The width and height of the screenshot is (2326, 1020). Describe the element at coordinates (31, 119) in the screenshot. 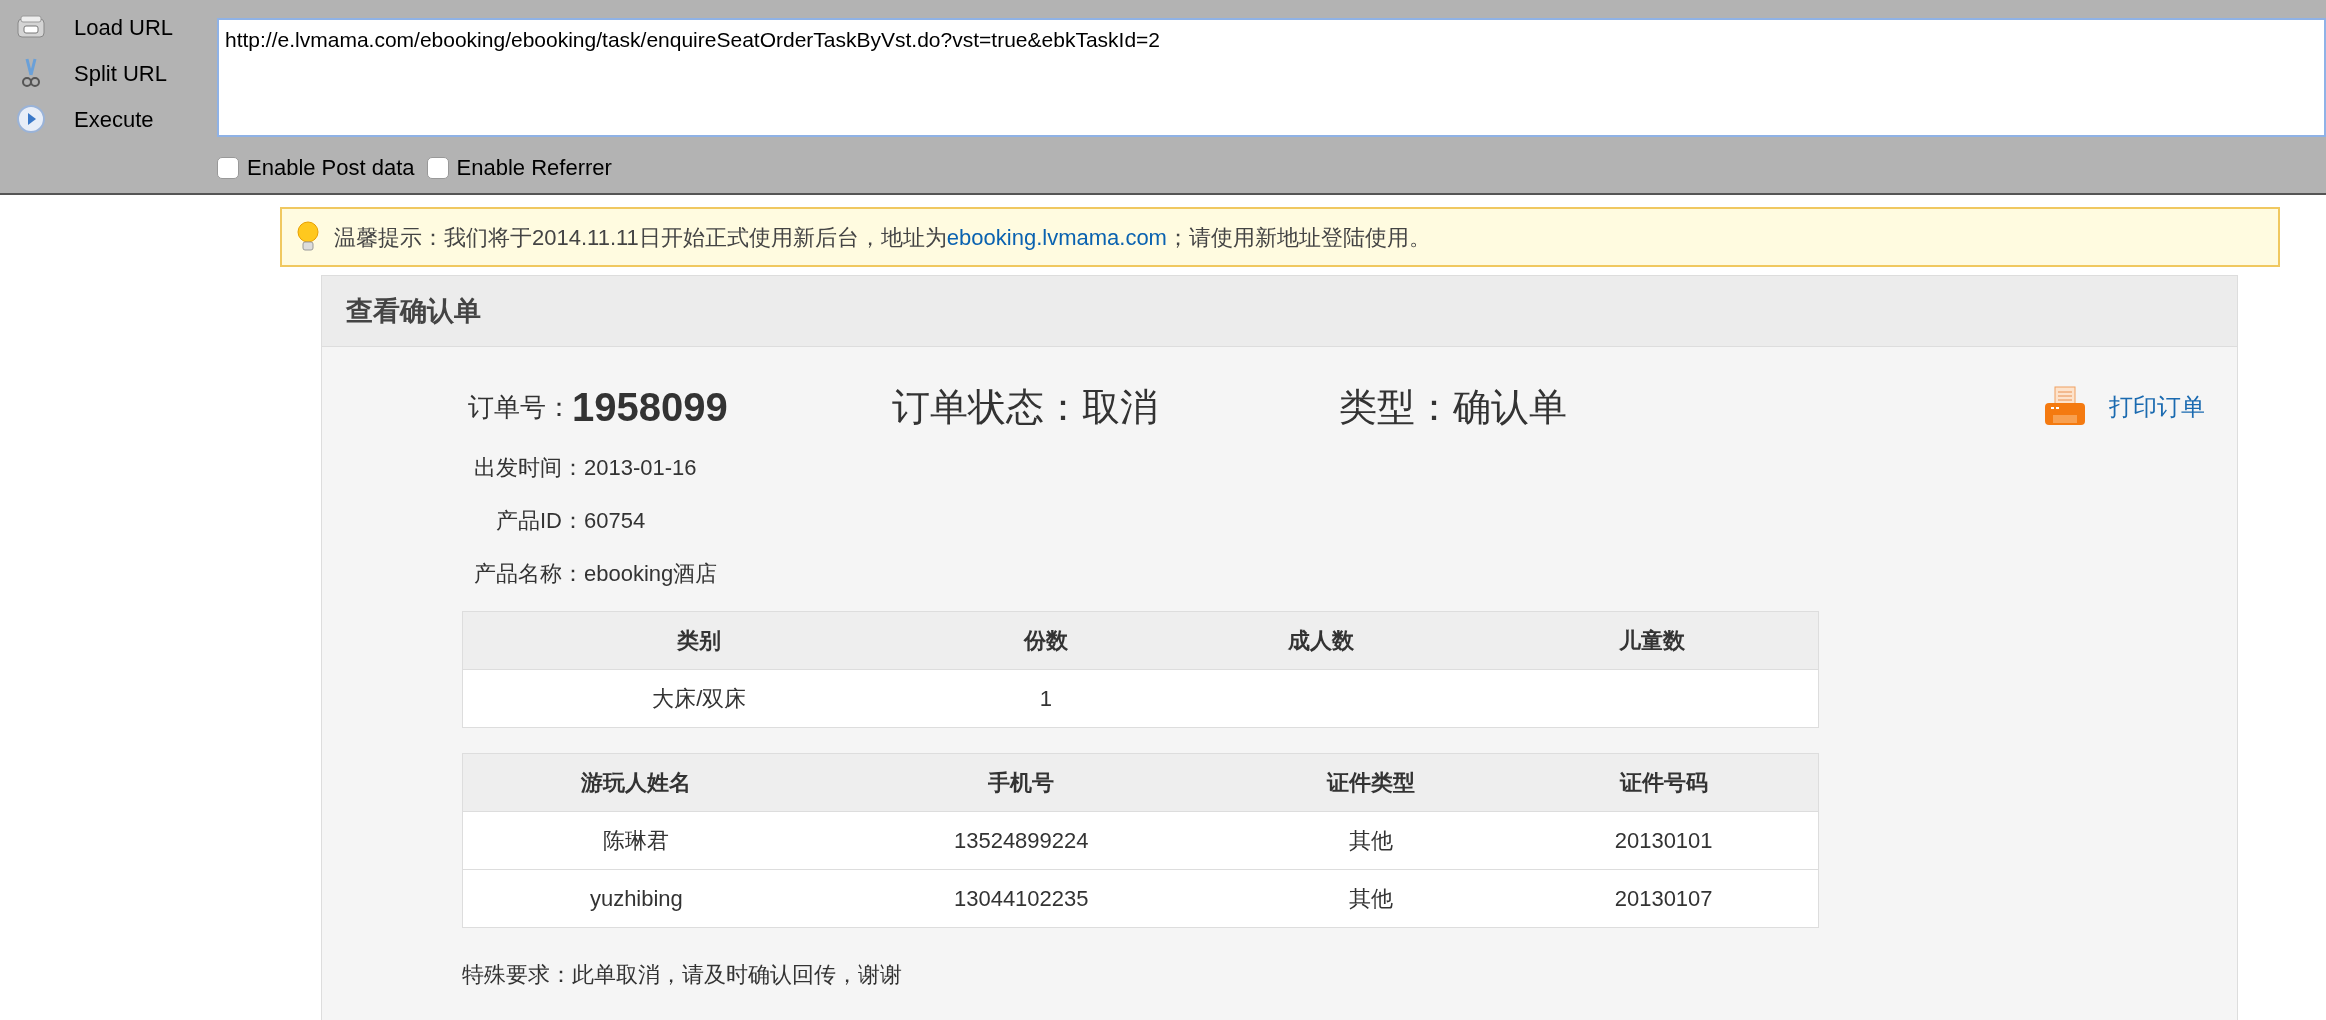

I see `play-icon` at that location.